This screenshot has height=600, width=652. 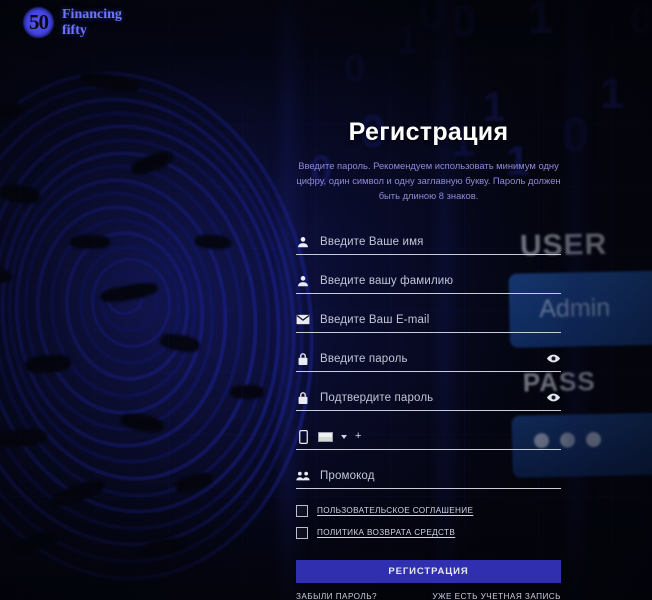 I want to click on field-last-name: Введите вашу фамилию, so click(x=428, y=281).